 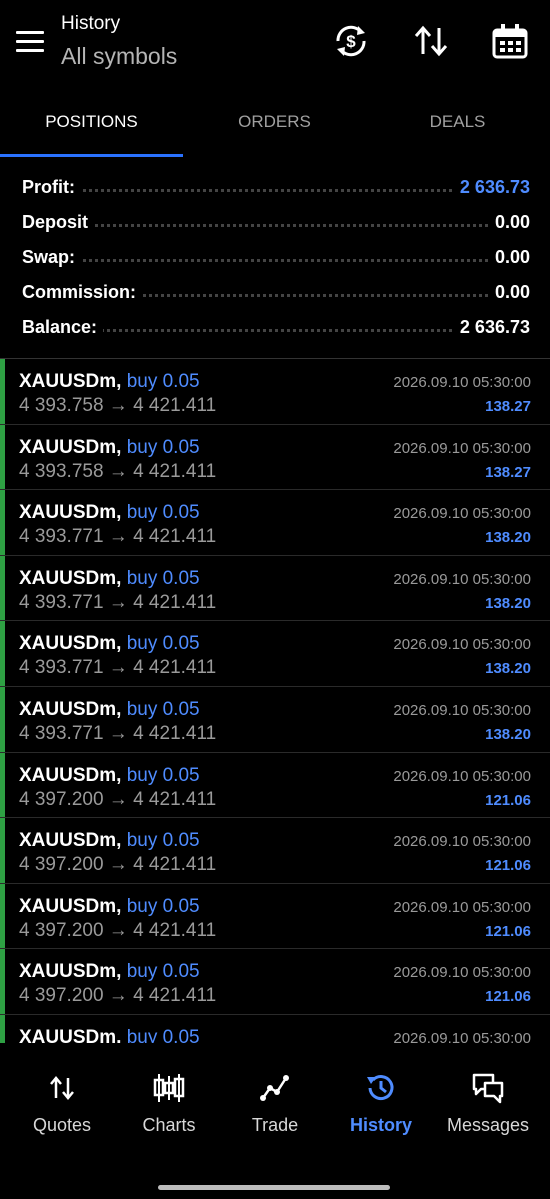 I want to click on symbol-filter: All symbols, so click(x=119, y=56).